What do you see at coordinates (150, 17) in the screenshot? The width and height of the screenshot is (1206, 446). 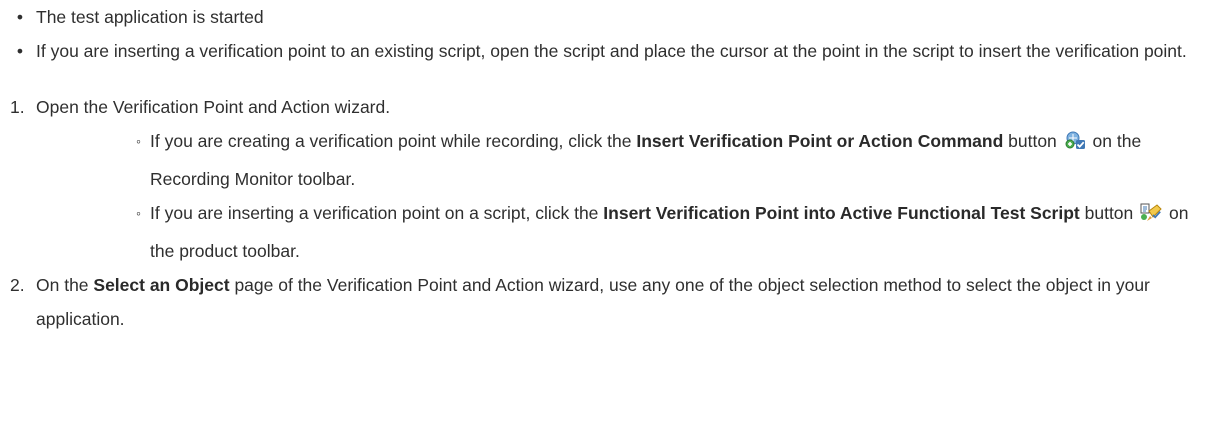 I see `prereq-text: The test application is started` at bounding box center [150, 17].